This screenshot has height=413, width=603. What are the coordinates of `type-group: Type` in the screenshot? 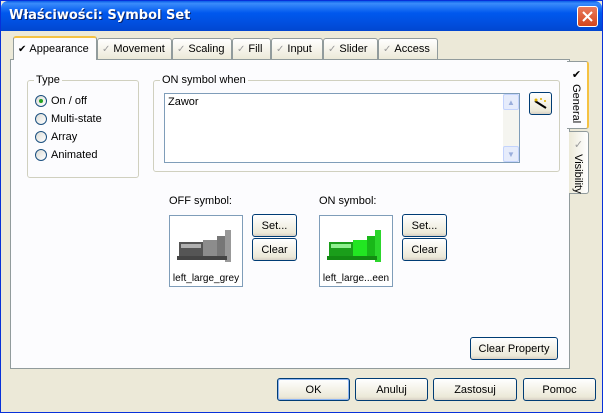 It's located at (83, 126).